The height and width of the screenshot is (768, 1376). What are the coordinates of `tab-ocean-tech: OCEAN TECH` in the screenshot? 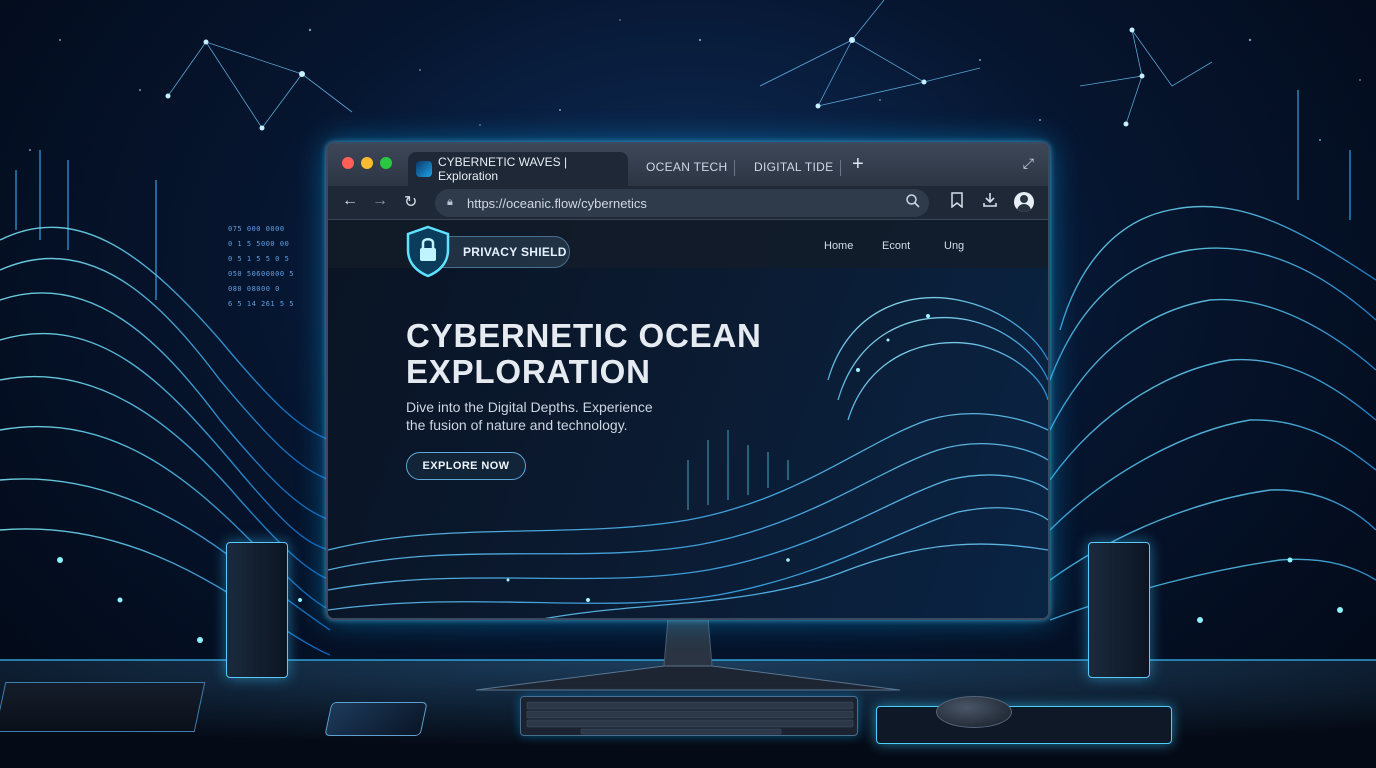 It's located at (686, 167).